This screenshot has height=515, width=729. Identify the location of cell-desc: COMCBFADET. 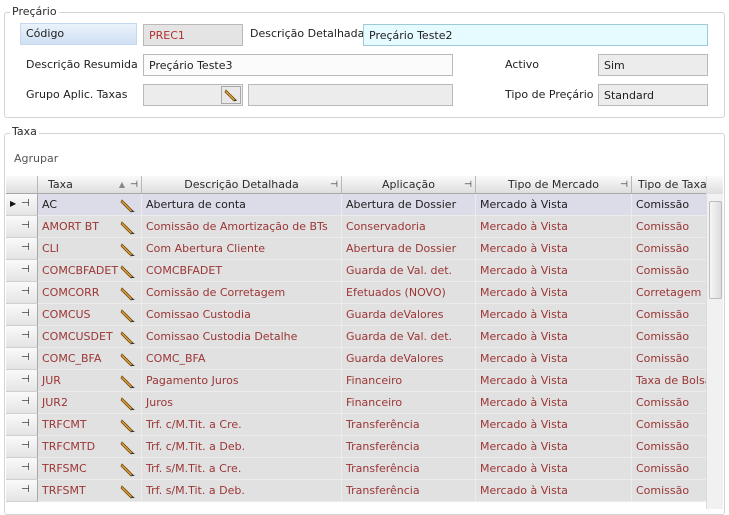
(242, 271).